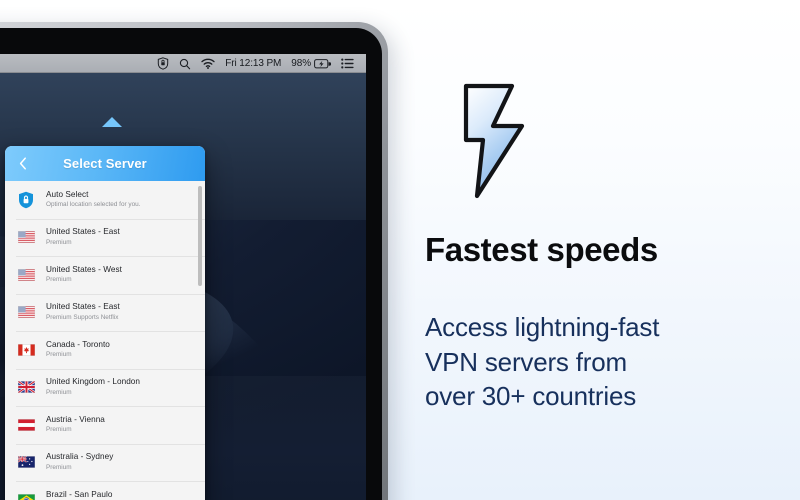 This screenshot has width=800, height=500. What do you see at coordinates (26, 424) in the screenshot?
I see `flag-icon-at` at bounding box center [26, 424].